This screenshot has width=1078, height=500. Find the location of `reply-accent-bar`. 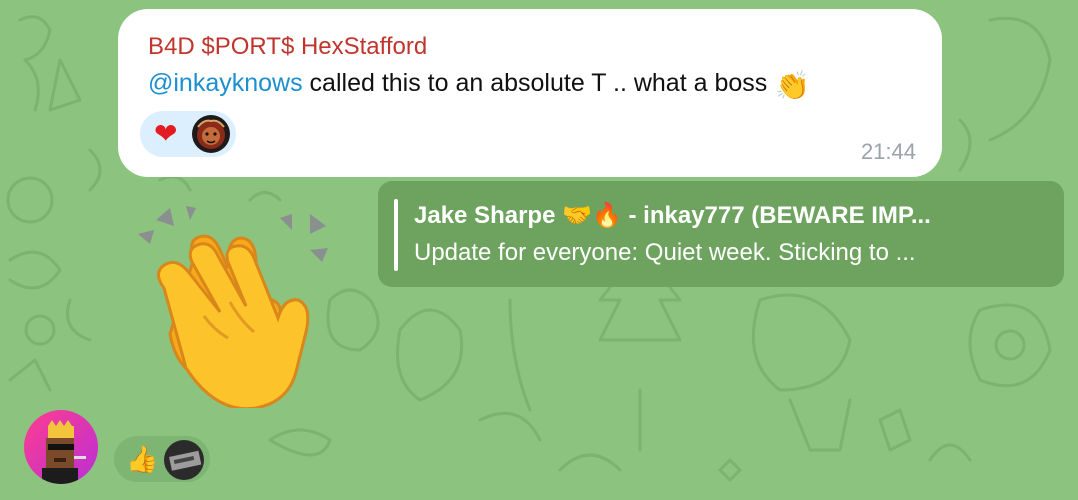

reply-accent-bar is located at coordinates (396, 235).